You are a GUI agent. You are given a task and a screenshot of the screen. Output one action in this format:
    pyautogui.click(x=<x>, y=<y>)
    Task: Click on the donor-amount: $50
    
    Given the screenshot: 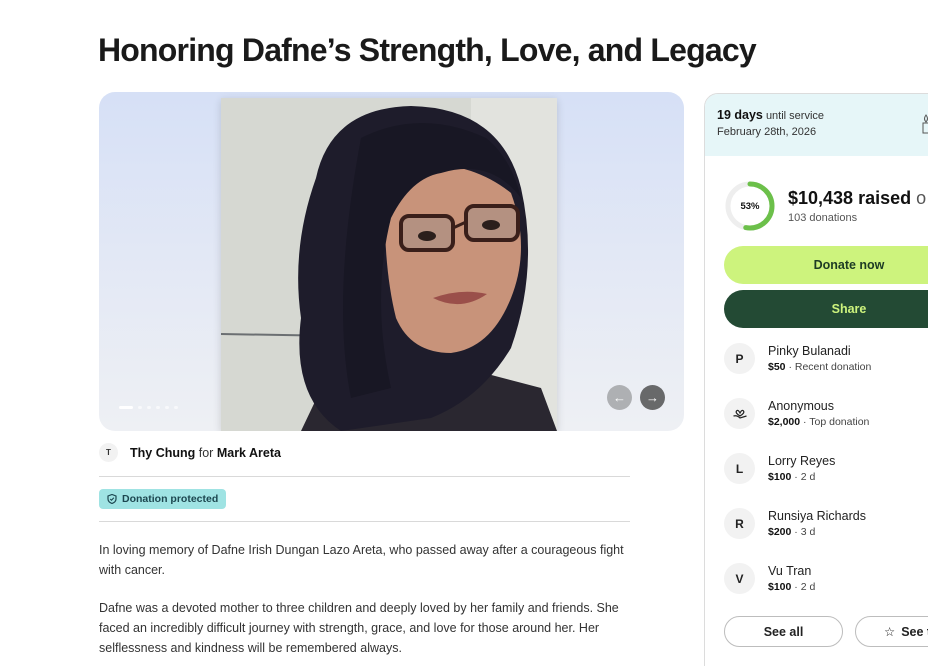 What is the action you would take?
    pyautogui.click(x=777, y=367)
    